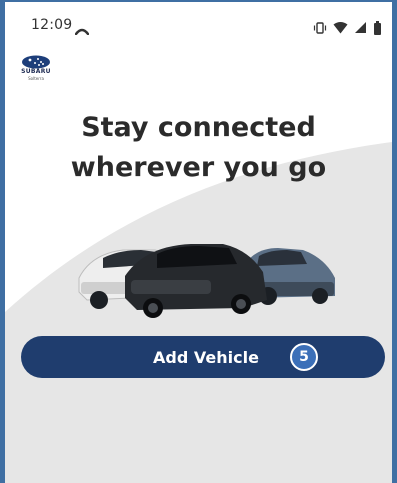 This screenshot has width=397, height=483. Describe the element at coordinates (36, 62) in the screenshot. I see `subaru-logo-icon` at that location.